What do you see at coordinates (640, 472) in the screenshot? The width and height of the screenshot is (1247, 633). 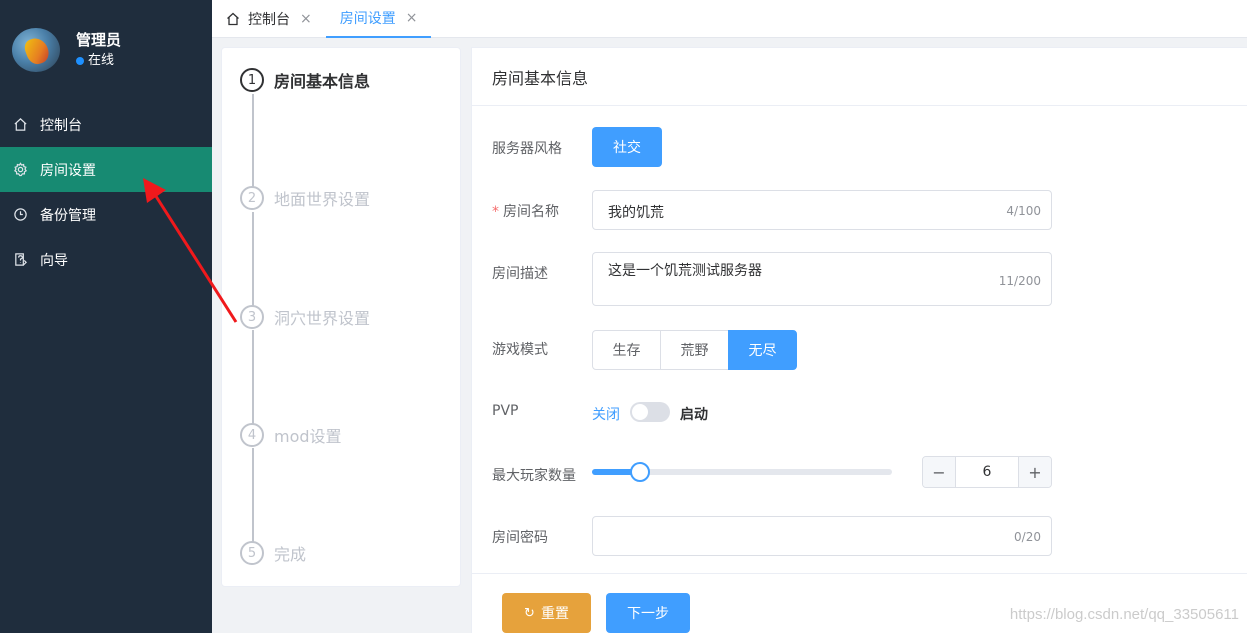 I see `slider-handle` at bounding box center [640, 472].